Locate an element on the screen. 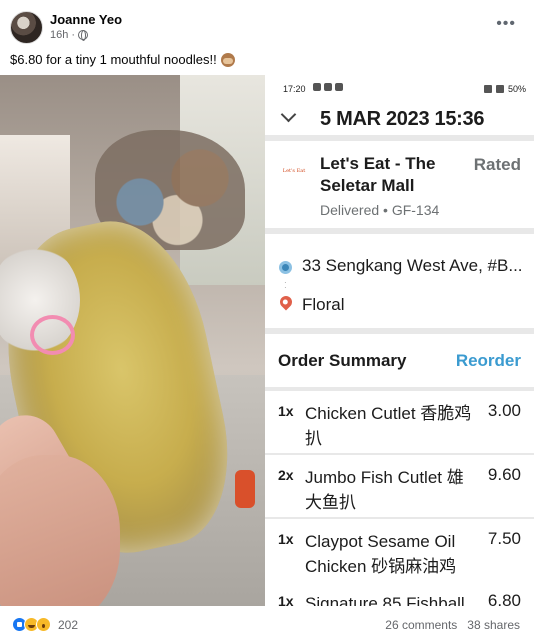 This screenshot has width=534, height=644. order-summary-header: Order Summary Reorder is located at coordinates (399, 360).